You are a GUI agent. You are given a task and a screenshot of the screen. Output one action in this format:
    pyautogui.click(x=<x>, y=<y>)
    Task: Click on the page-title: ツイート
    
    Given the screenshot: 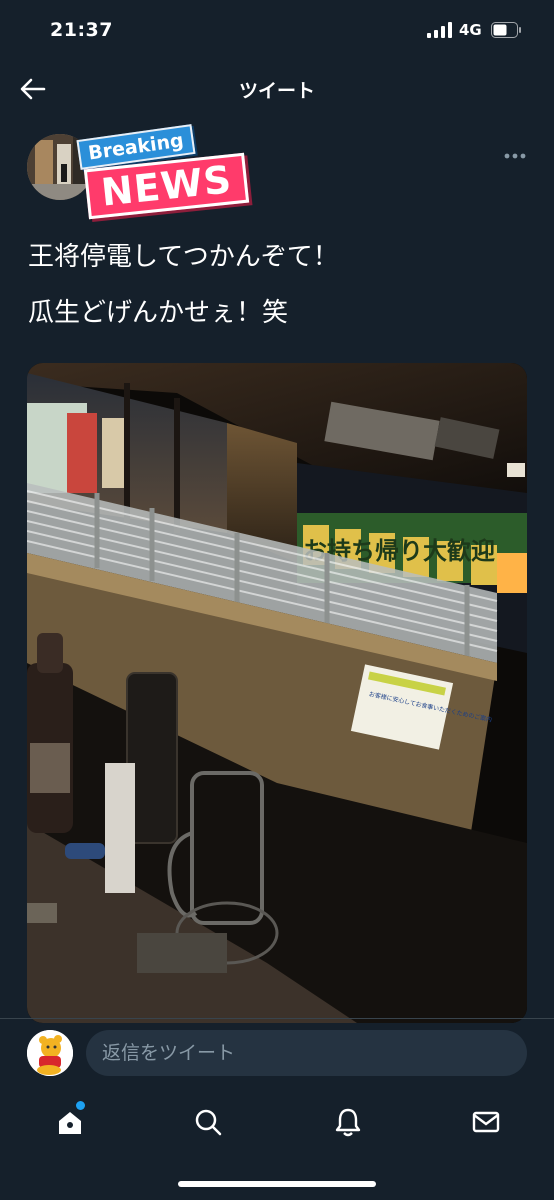 What is the action you would take?
    pyautogui.click(x=276, y=91)
    